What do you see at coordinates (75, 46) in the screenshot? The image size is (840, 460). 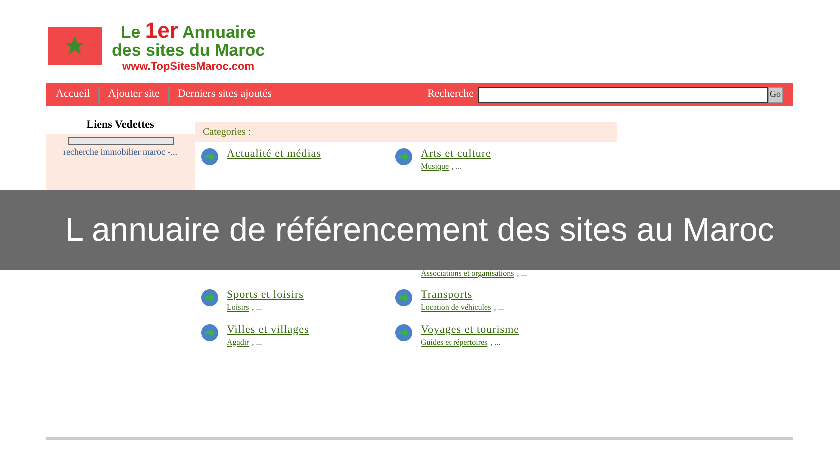 I see `flag-icon` at bounding box center [75, 46].